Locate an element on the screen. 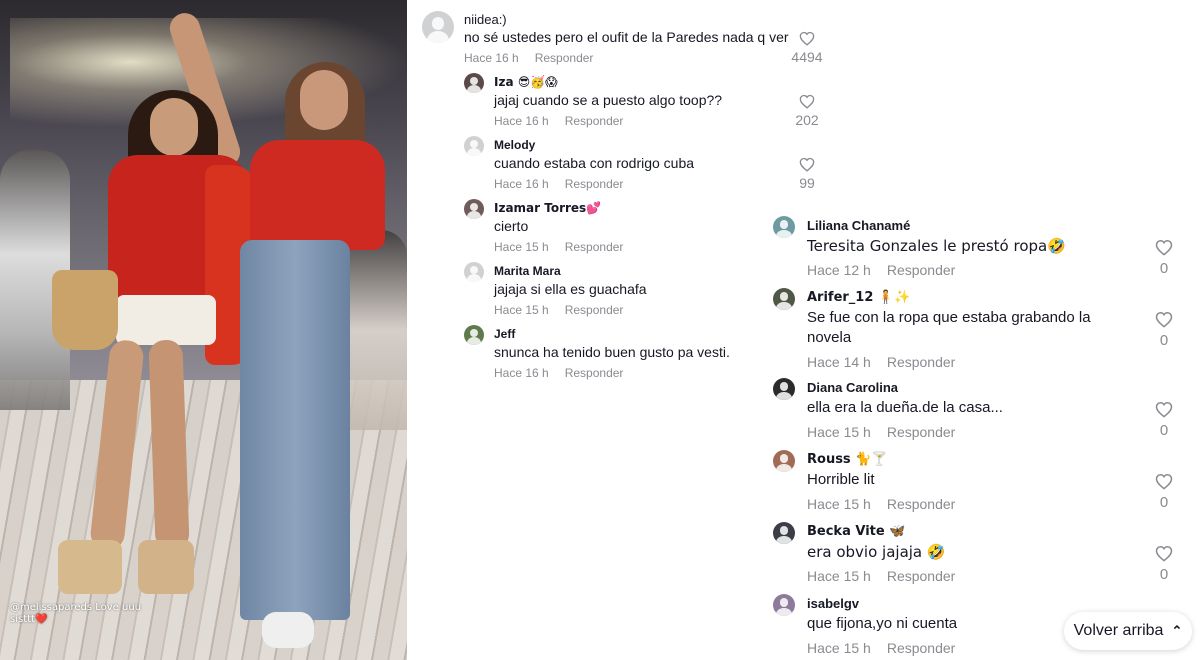 The width and height of the screenshot is (1200, 660). comment-text: jajaja si ella es guachafa is located at coordinates (570, 289).